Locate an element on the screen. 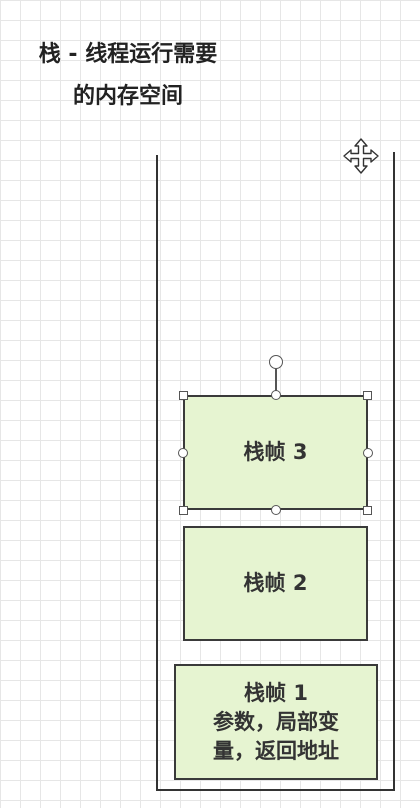 The width and height of the screenshot is (420, 808). resize-handle-left is located at coordinates (183, 453).